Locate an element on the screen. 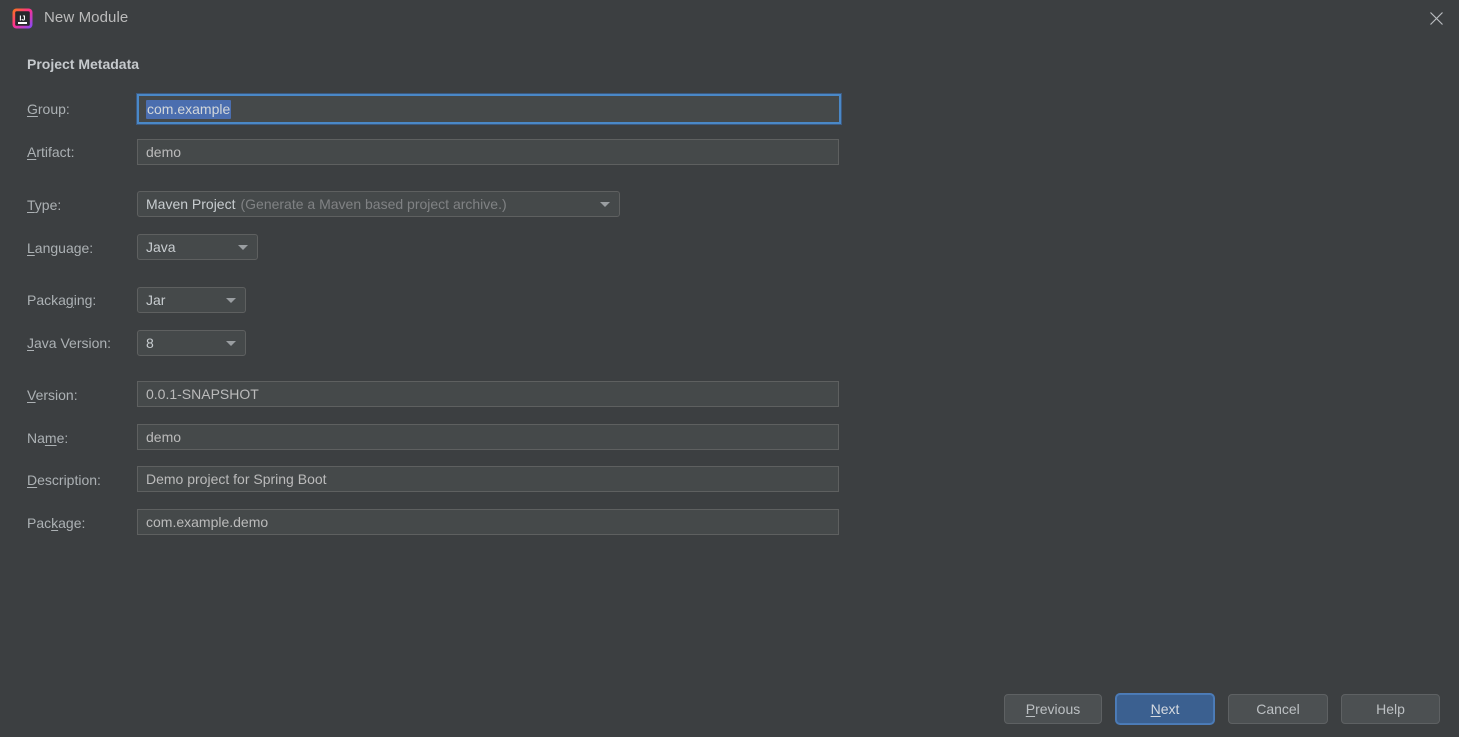 Image resolution: width=1459 pixels, height=737 pixels. cancel-button: Cancel is located at coordinates (1278, 709).